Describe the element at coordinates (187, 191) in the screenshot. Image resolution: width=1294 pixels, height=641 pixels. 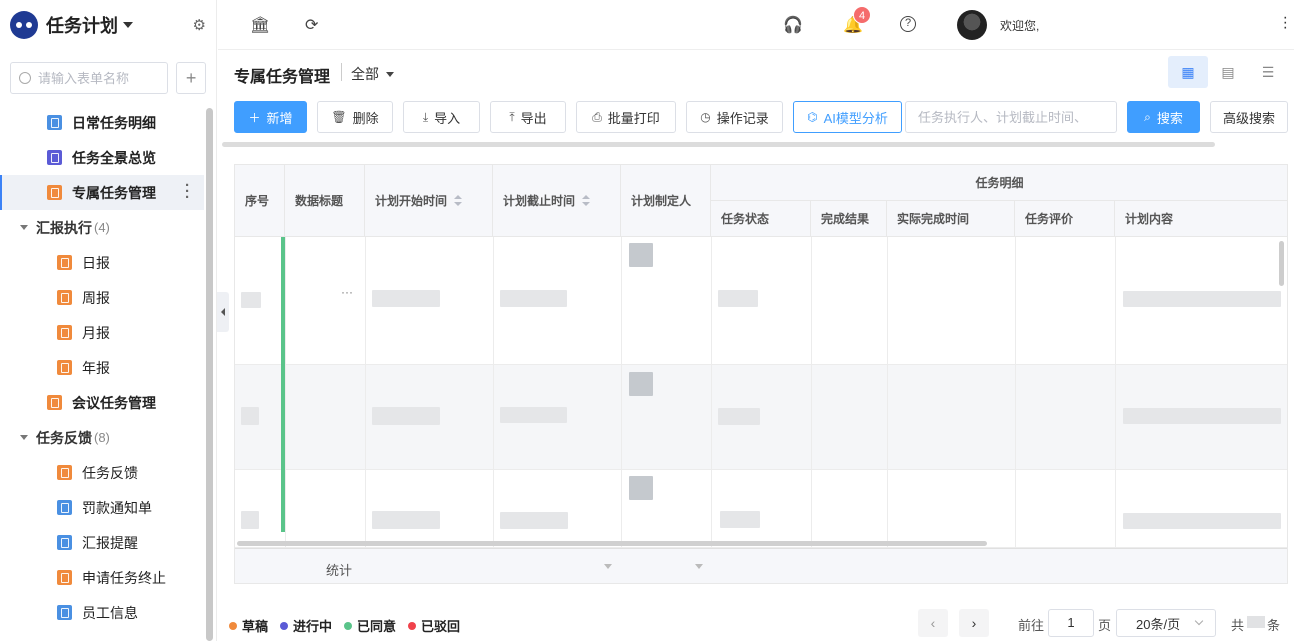
I see `more-options-icon: · · ·` at that location.